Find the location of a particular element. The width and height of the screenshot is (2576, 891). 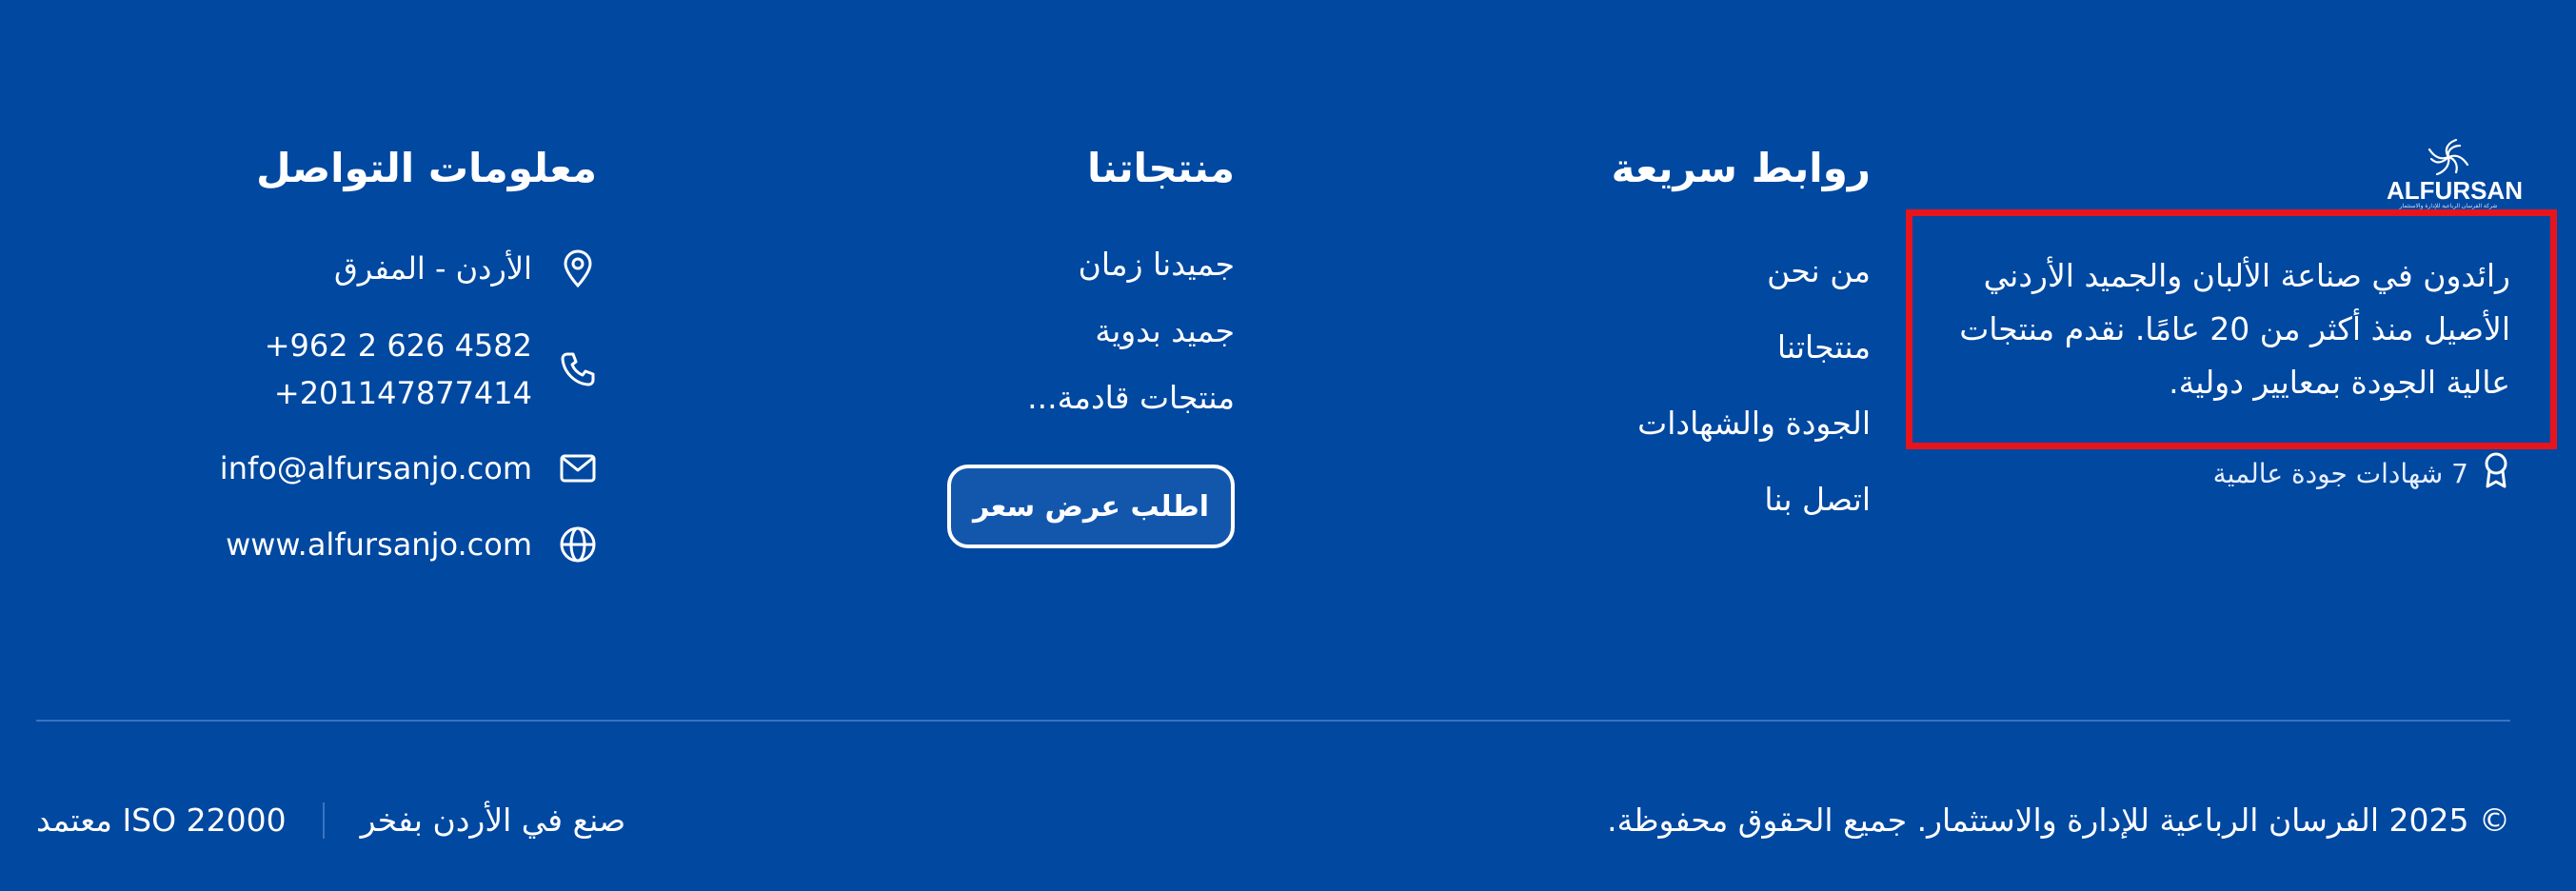

contact-website: www.alfursanjo.com is located at coordinates (411, 544).